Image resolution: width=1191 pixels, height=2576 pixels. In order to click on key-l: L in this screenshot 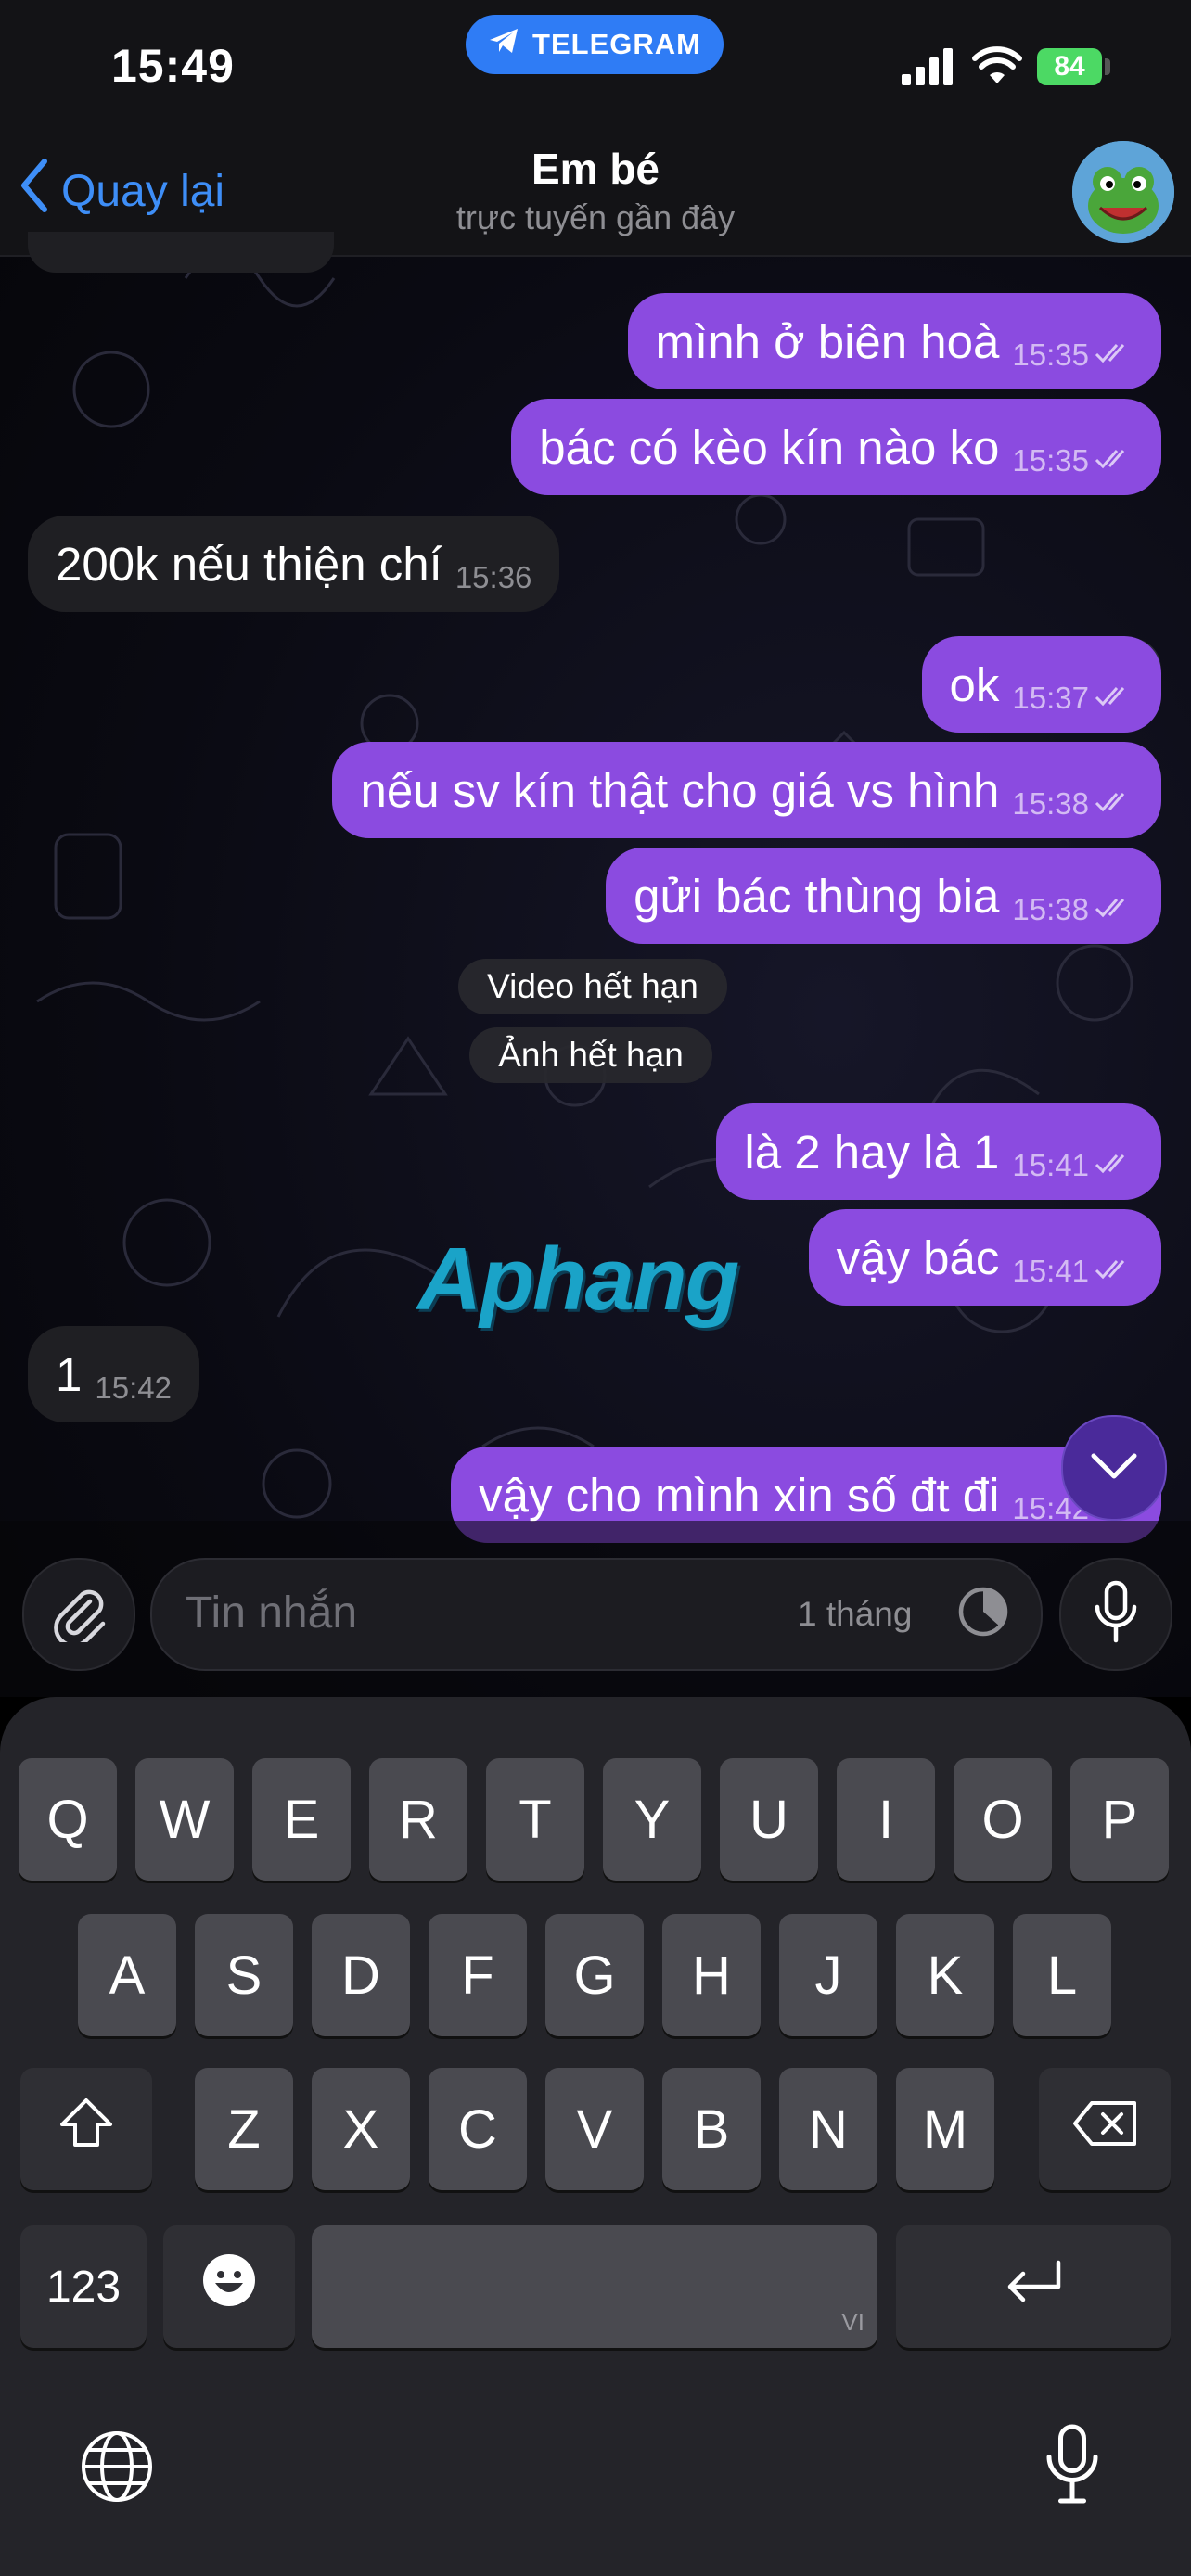, I will do `click(1062, 1975)`.